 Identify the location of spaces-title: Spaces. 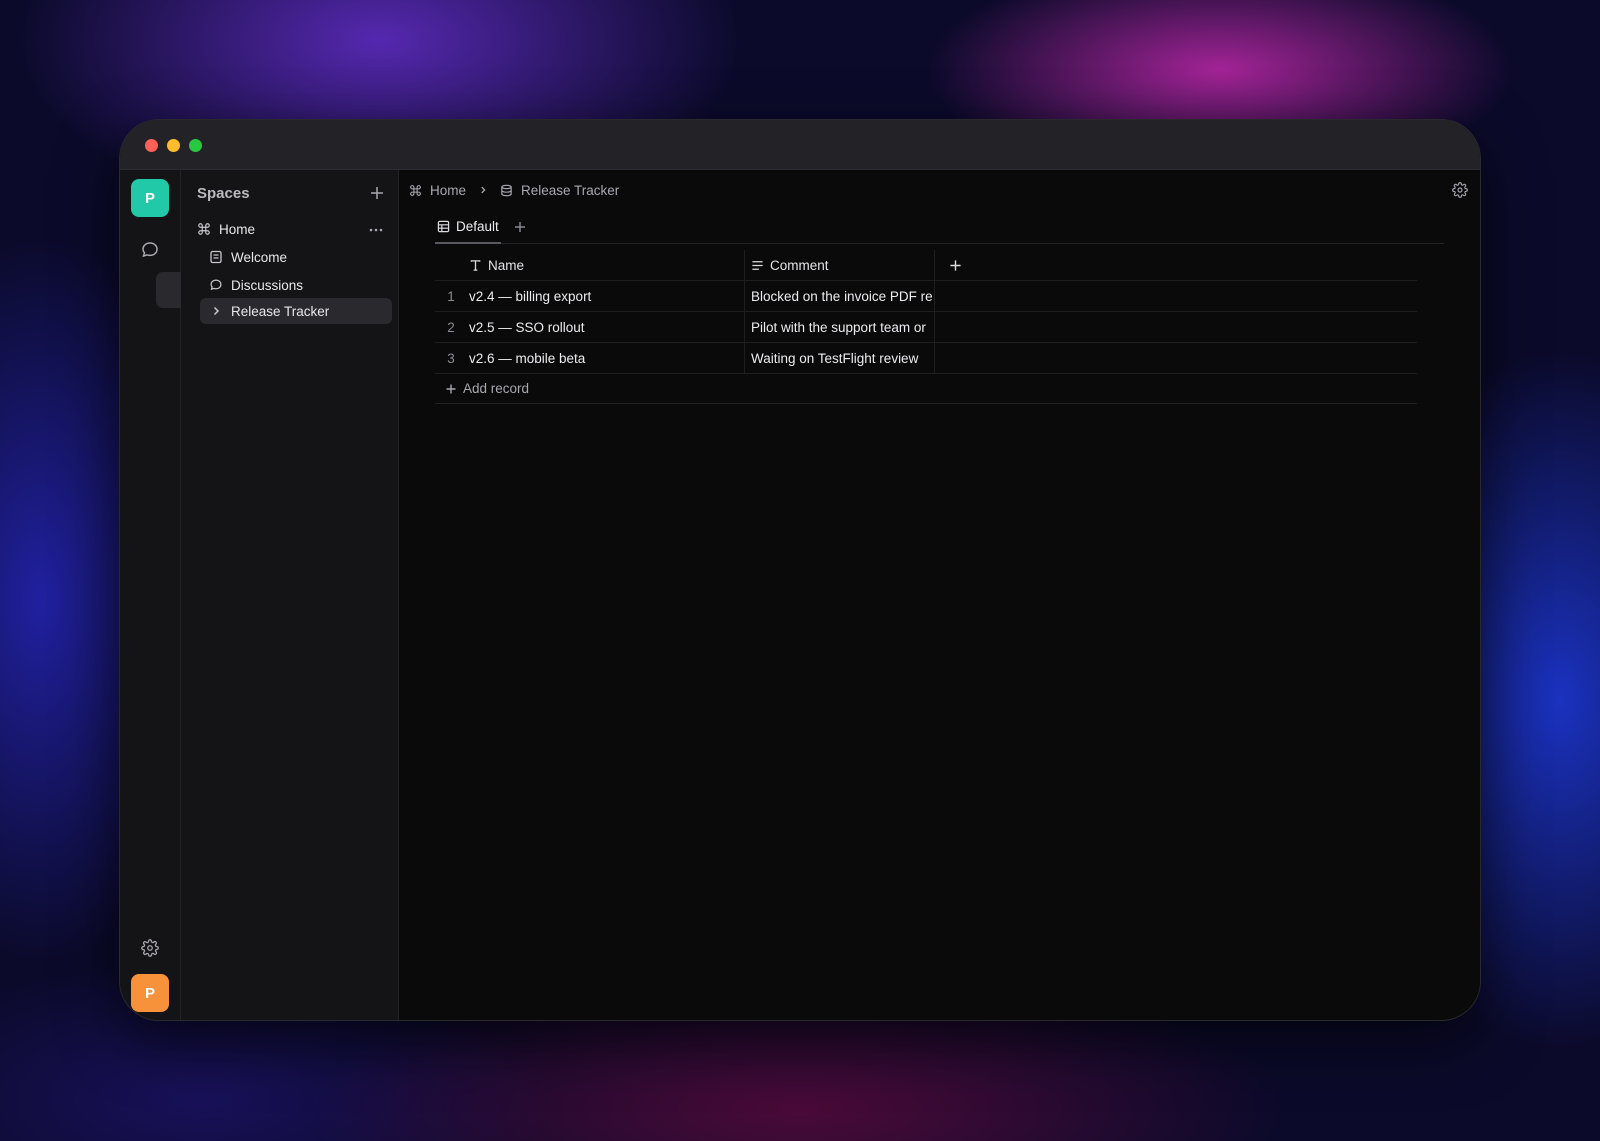
(223, 193).